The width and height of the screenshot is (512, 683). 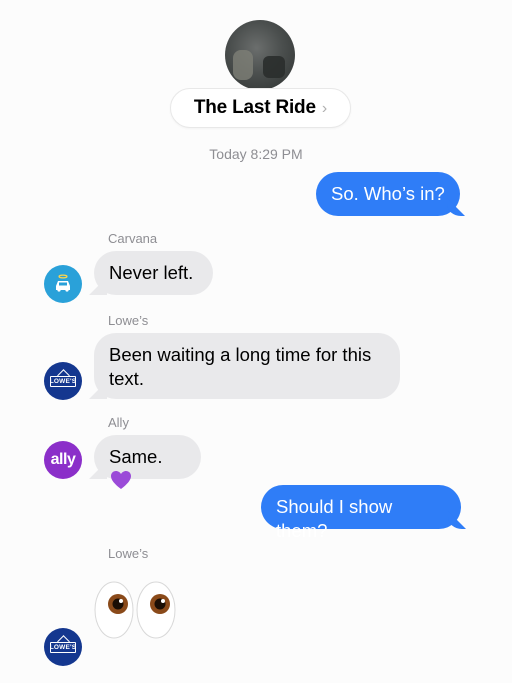 I want to click on conversation-title-button: The Last Ride ›, so click(x=260, y=108).